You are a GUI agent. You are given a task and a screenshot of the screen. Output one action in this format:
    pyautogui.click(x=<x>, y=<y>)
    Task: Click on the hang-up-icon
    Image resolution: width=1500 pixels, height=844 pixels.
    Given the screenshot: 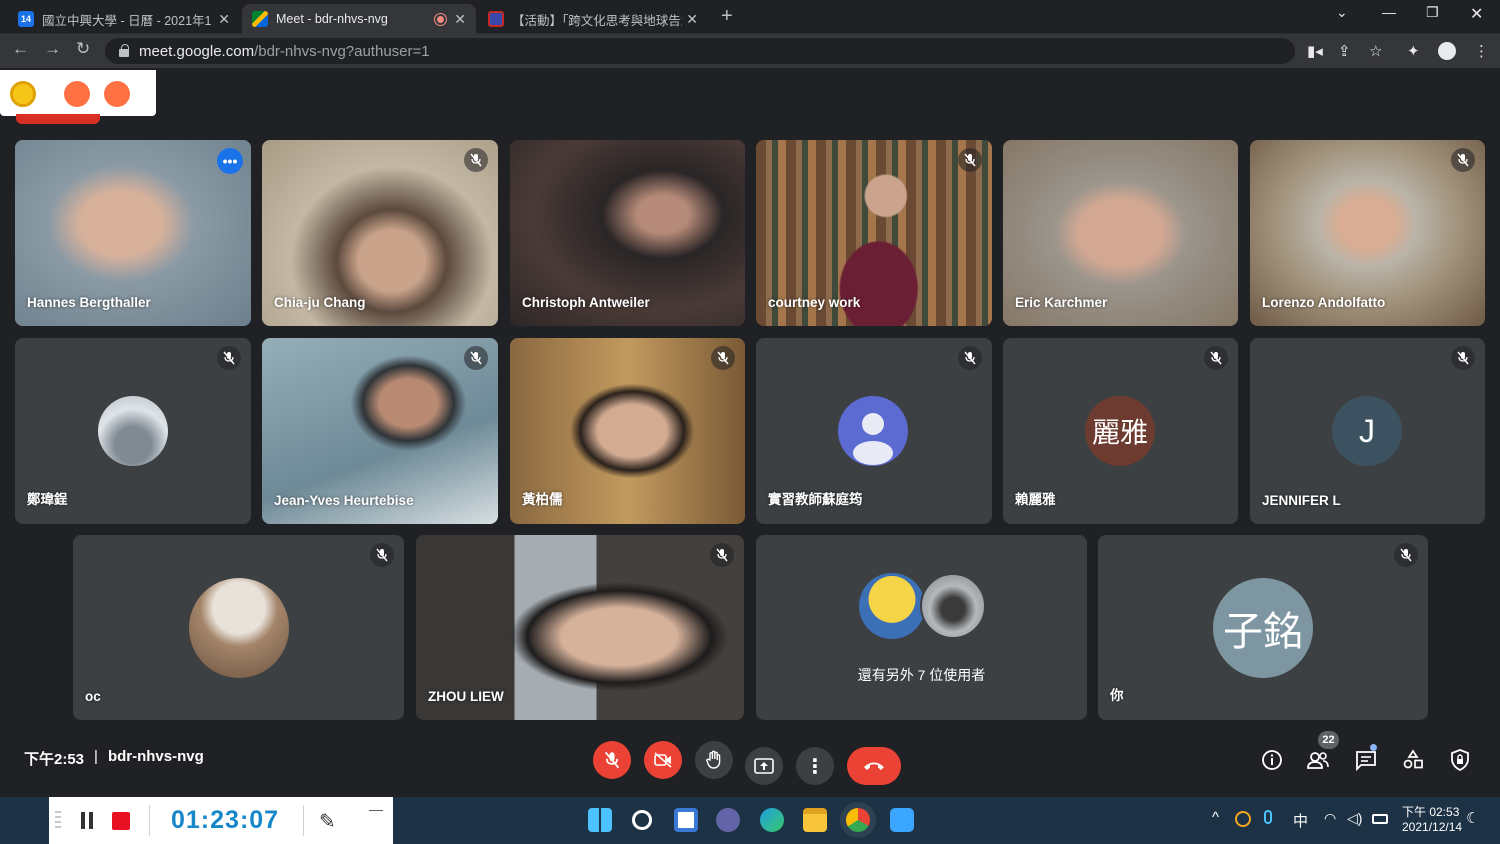 What is the action you would take?
    pyautogui.click(x=874, y=766)
    